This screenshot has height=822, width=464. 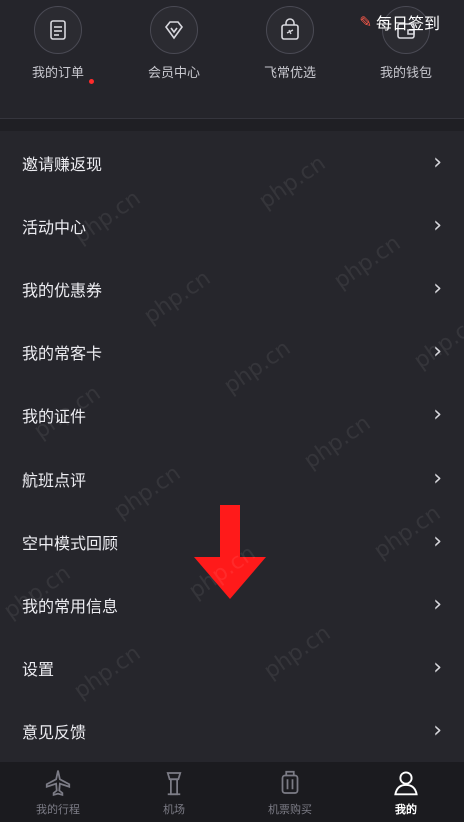 I want to click on tab-my-trips: 我的行程, so click(x=58, y=792).